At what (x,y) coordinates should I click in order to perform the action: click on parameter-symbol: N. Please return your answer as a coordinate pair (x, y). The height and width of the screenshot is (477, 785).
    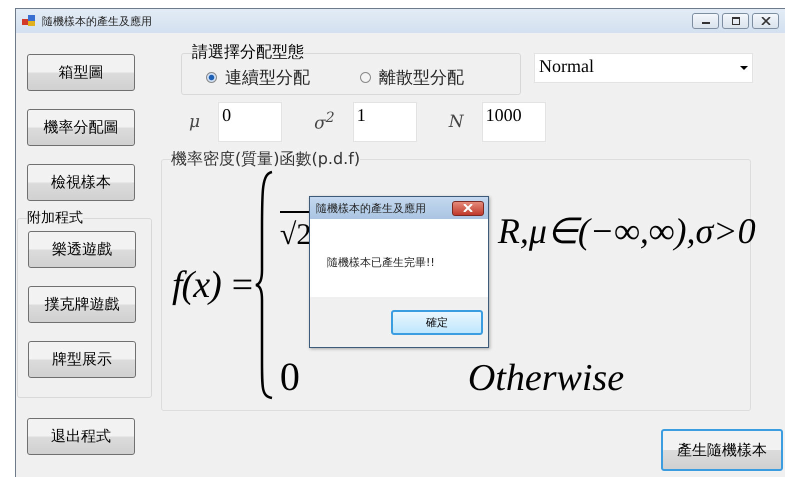
    Looking at the image, I should click on (456, 122).